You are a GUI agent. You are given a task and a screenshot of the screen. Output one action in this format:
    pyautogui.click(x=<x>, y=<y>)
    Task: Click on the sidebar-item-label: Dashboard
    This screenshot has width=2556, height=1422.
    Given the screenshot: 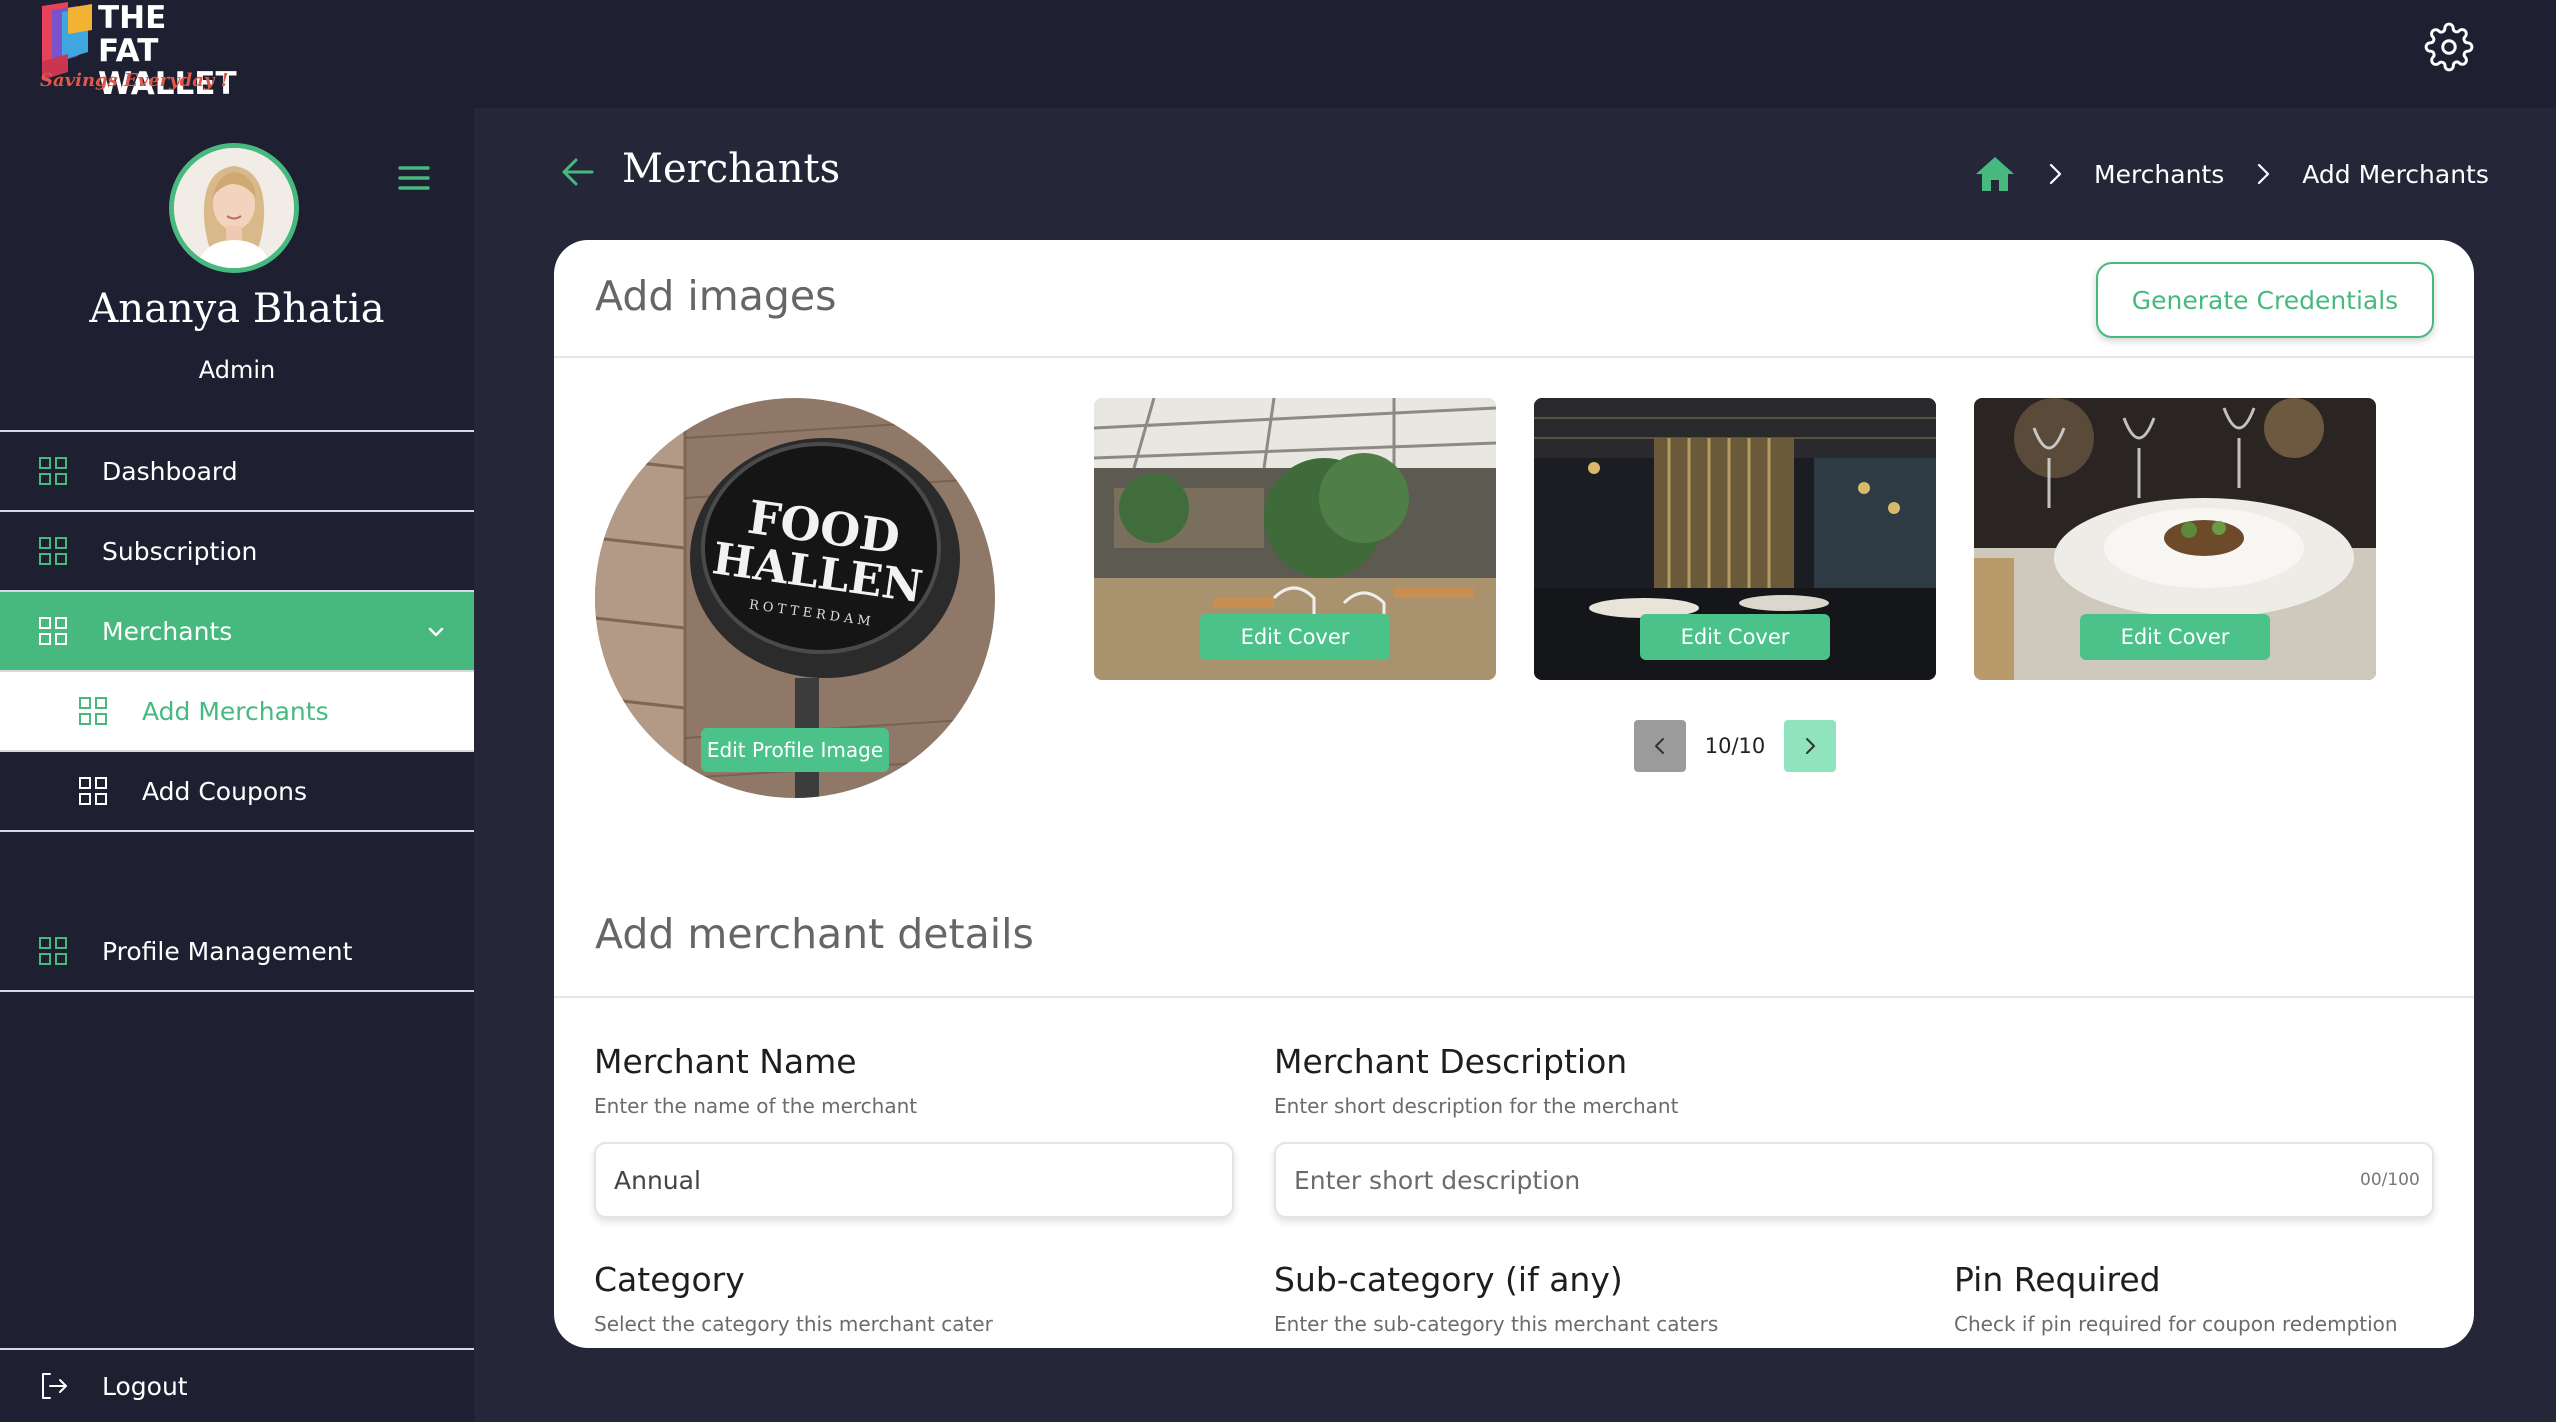 What is the action you would take?
    pyautogui.click(x=170, y=471)
    